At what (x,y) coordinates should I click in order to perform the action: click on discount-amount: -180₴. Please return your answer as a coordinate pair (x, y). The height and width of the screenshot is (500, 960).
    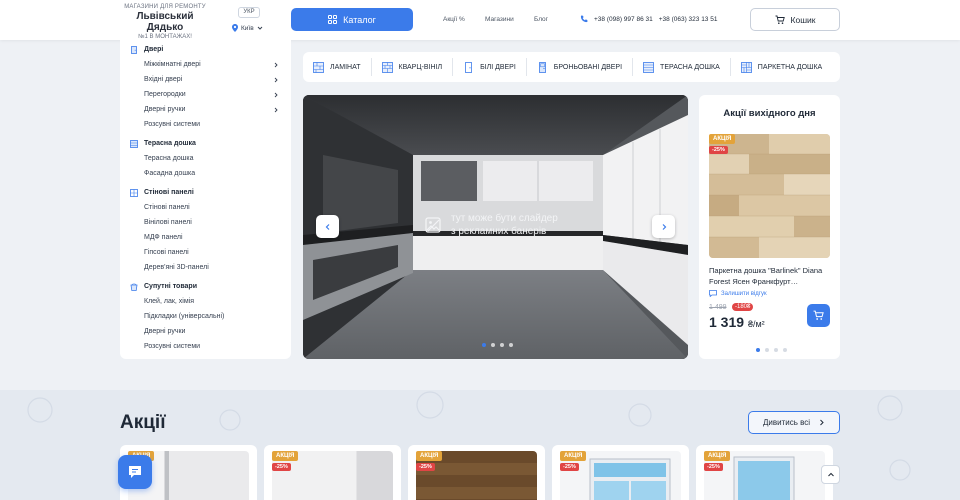
    Looking at the image, I should click on (743, 307).